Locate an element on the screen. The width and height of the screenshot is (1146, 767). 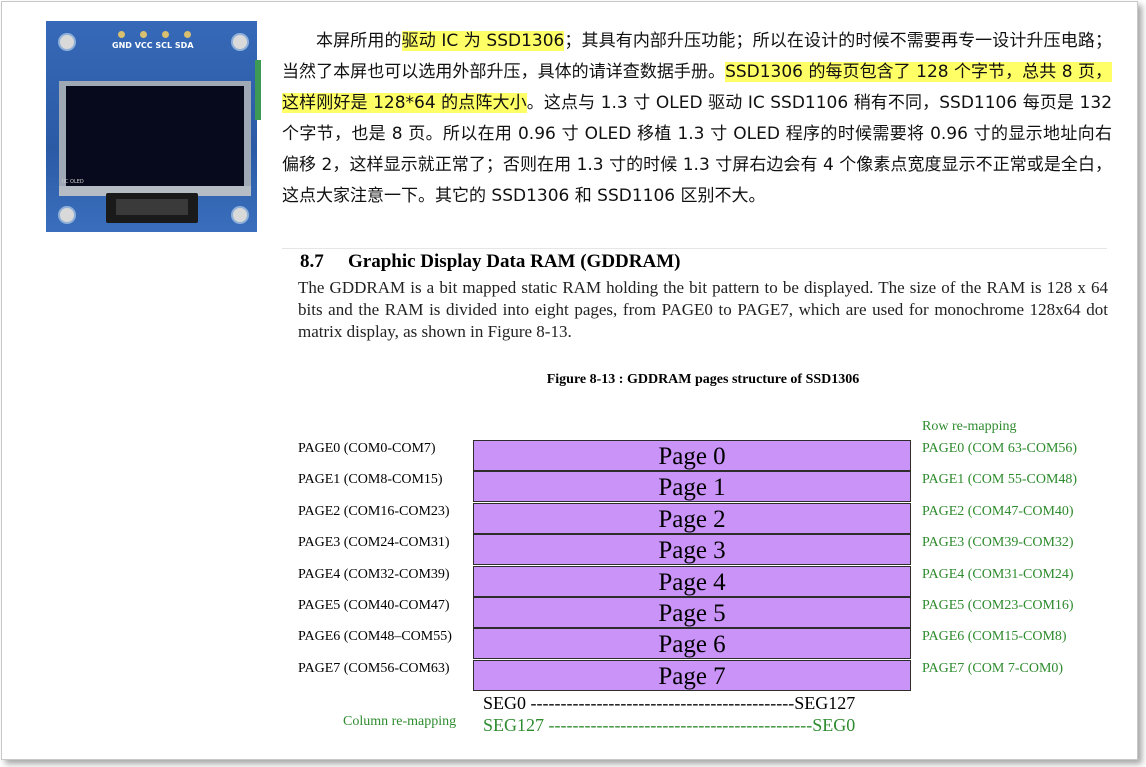
page-box: Page 2 is located at coordinates (692, 518).